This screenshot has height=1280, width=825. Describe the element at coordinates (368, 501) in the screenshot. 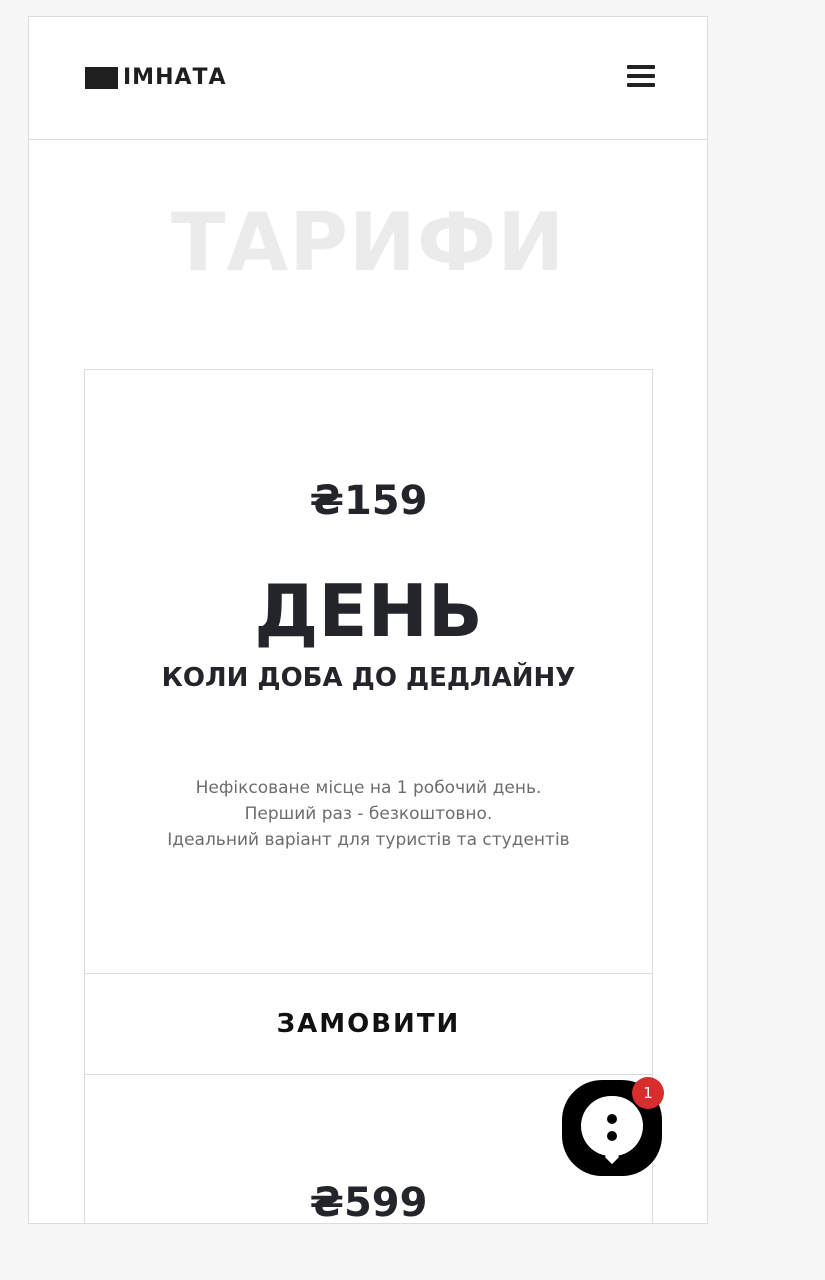

I see `plan-price: ₴159` at that location.